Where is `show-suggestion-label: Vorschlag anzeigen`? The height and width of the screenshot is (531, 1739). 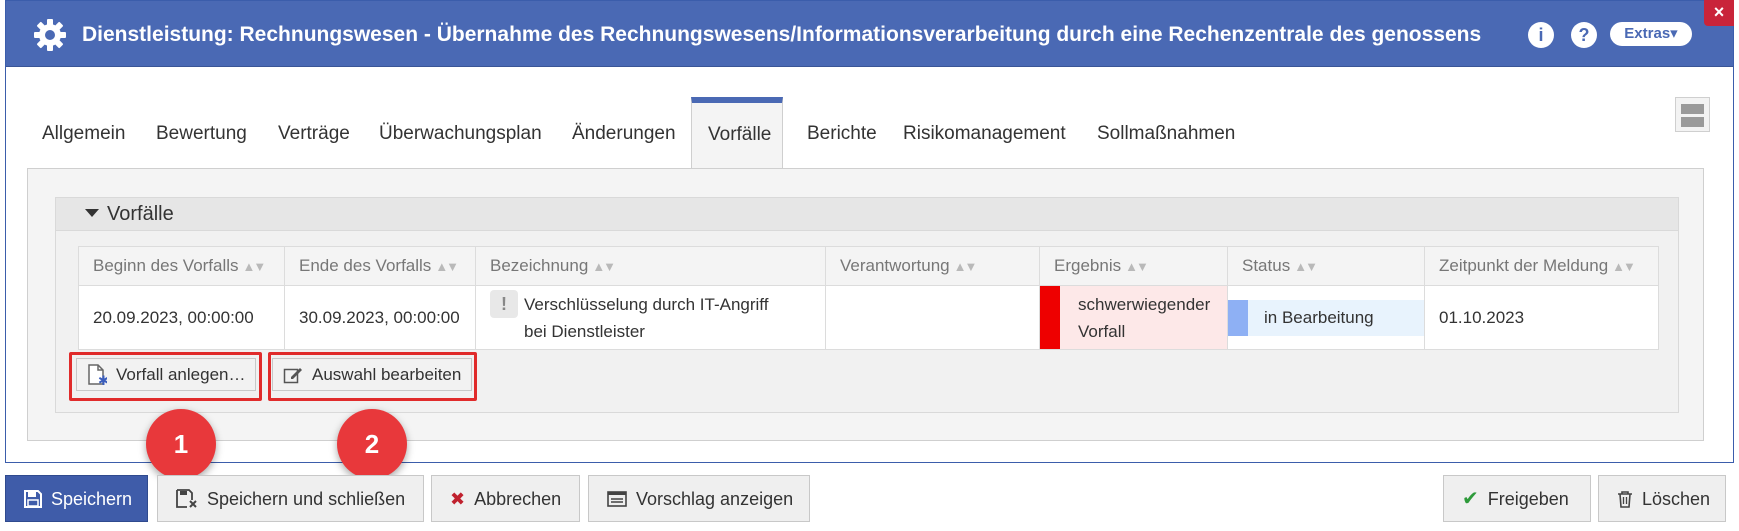
show-suggestion-label: Vorschlag anzeigen is located at coordinates (715, 498).